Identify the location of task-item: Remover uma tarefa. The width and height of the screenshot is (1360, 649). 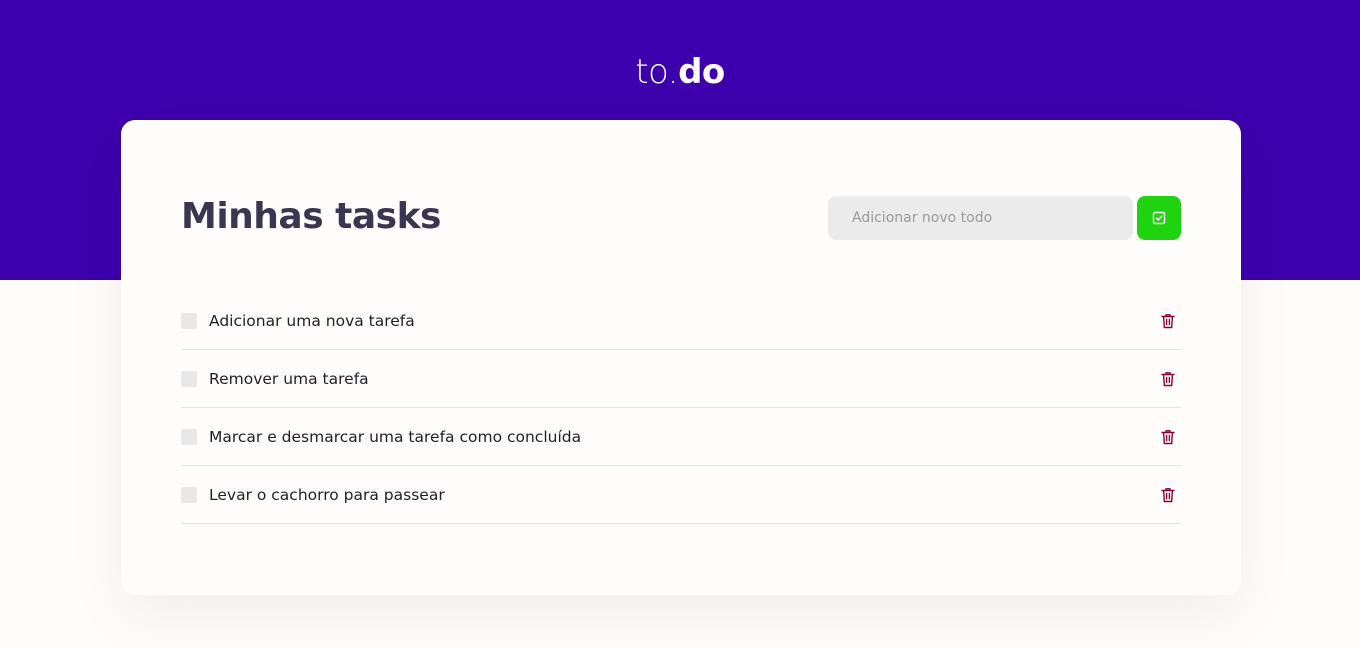
(681, 379).